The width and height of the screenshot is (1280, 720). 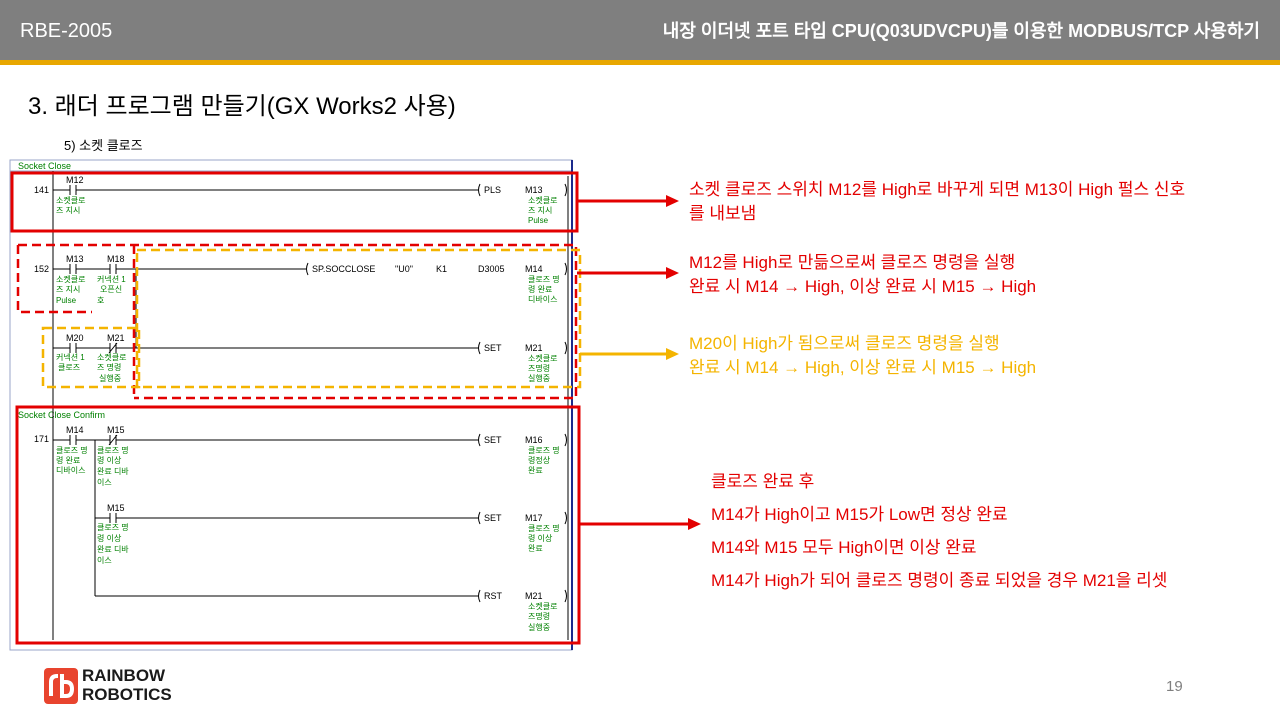 What do you see at coordinates (763, 481) in the screenshot?
I see `note-4-line-1: 클로즈 완료 후` at bounding box center [763, 481].